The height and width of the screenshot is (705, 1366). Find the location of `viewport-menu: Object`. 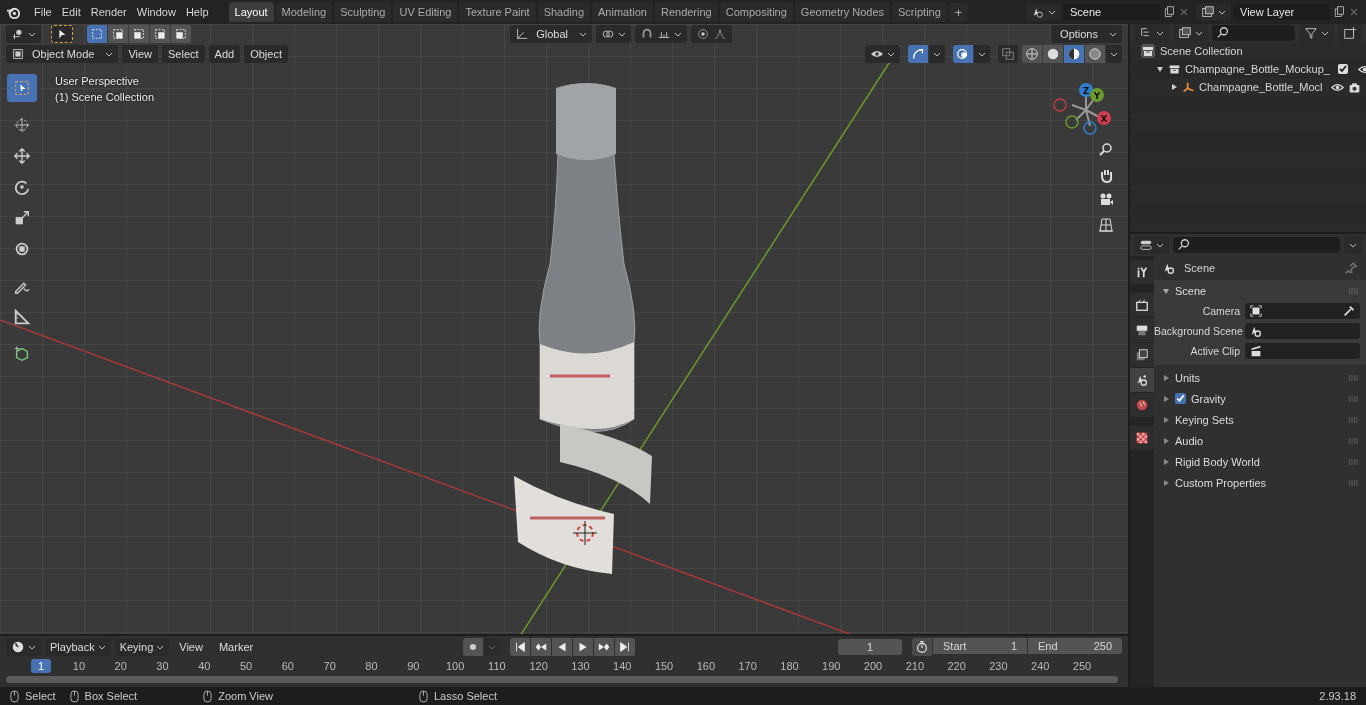

viewport-menu: Object is located at coordinates (266, 54).